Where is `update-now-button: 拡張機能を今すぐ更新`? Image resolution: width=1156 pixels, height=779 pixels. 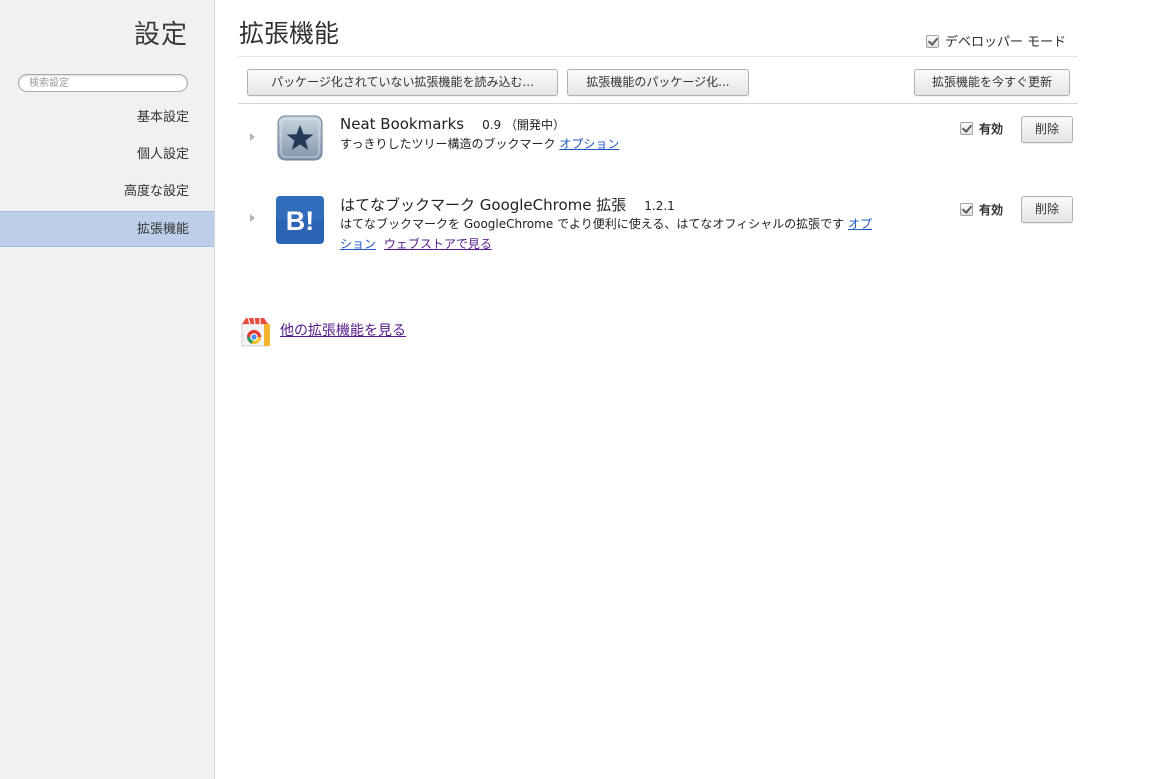 update-now-button: 拡張機能を今すぐ更新 is located at coordinates (992, 82).